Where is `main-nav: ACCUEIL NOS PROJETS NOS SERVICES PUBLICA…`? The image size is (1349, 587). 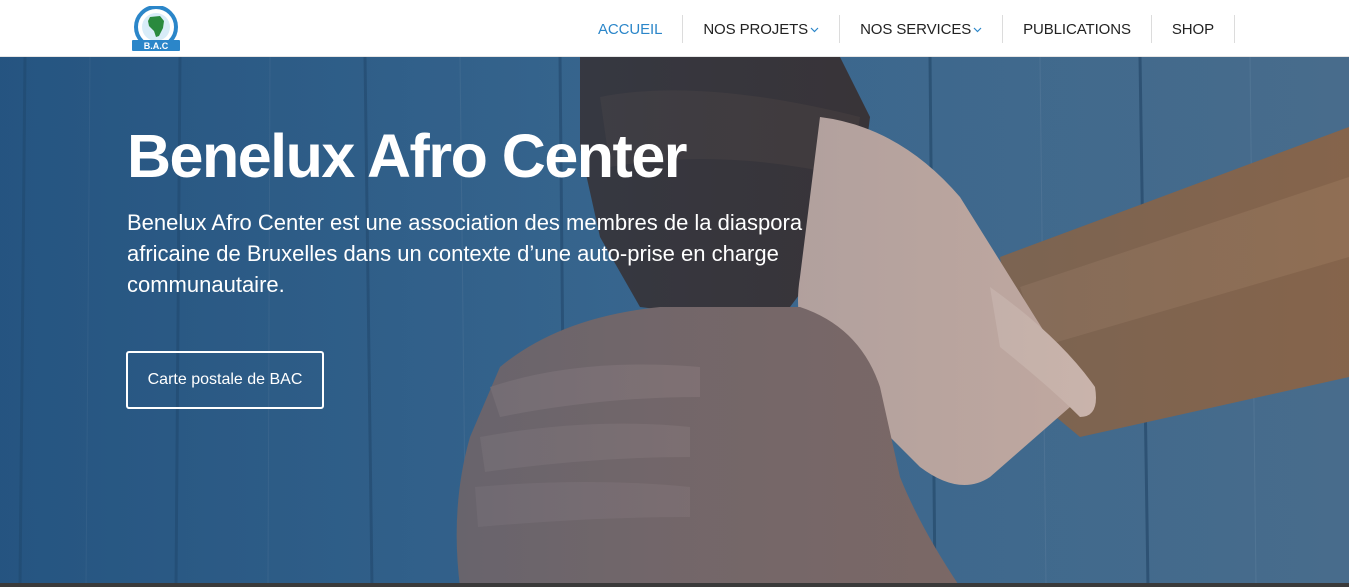
main-nav: ACCUEIL NOS PROJETS NOS SERVICES PUBLICA… is located at coordinates (906, 29).